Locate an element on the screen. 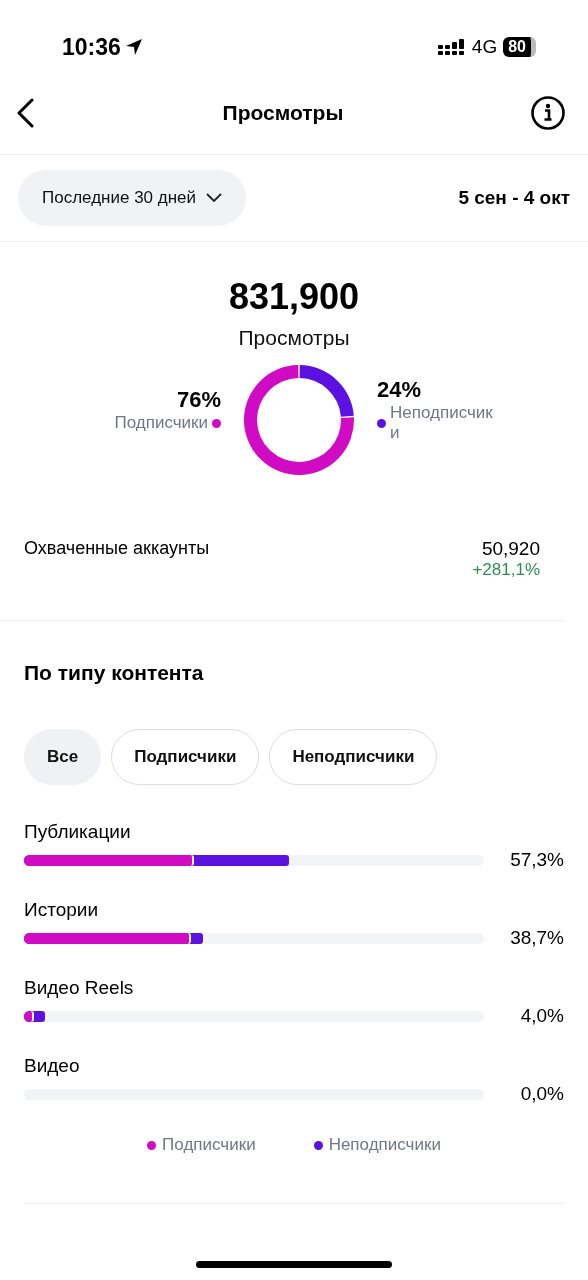 This screenshot has height=1280, width=588. content-type-label: Видео is located at coordinates (52, 1066).